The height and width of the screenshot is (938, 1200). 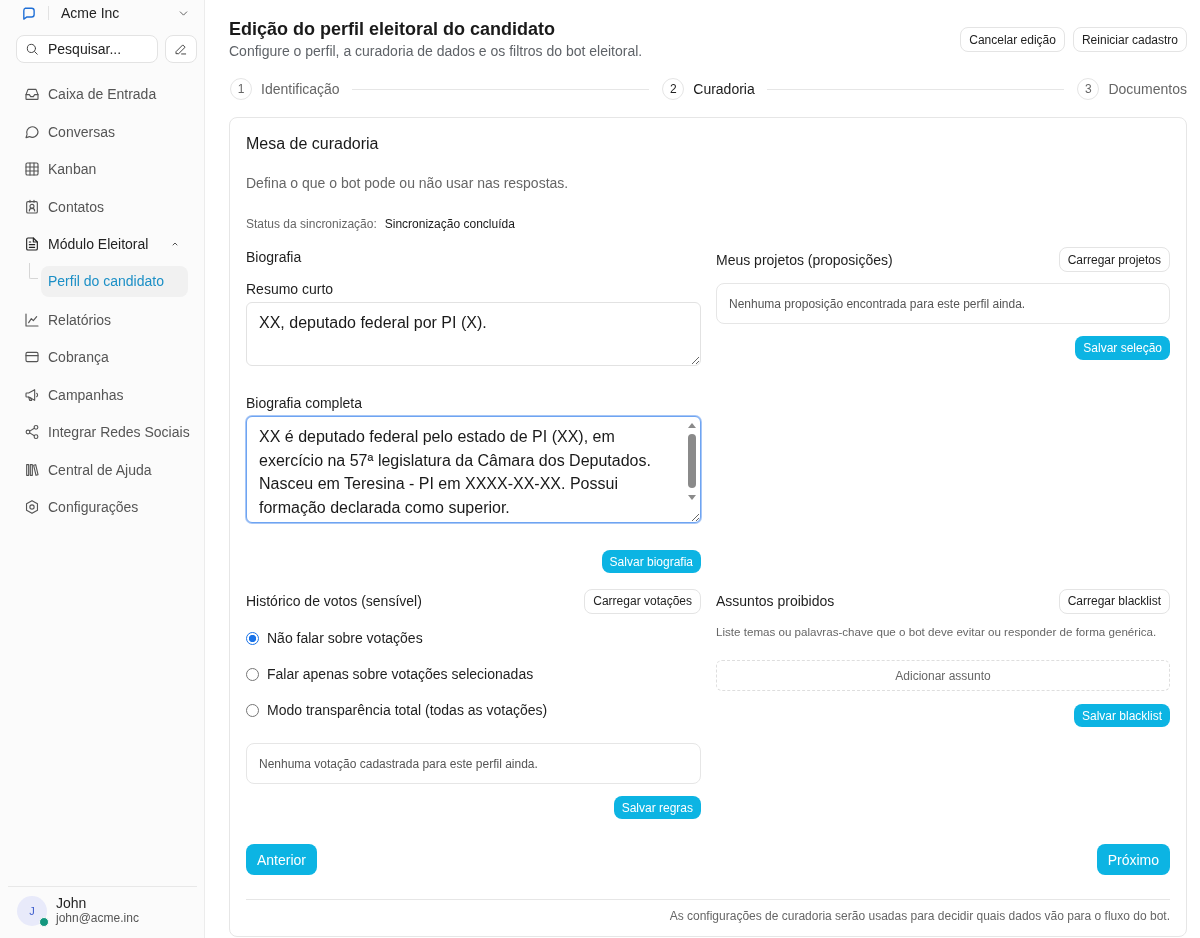 What do you see at coordinates (804, 260) in the screenshot?
I see `section-title: Meus projetos (proposições)` at bounding box center [804, 260].